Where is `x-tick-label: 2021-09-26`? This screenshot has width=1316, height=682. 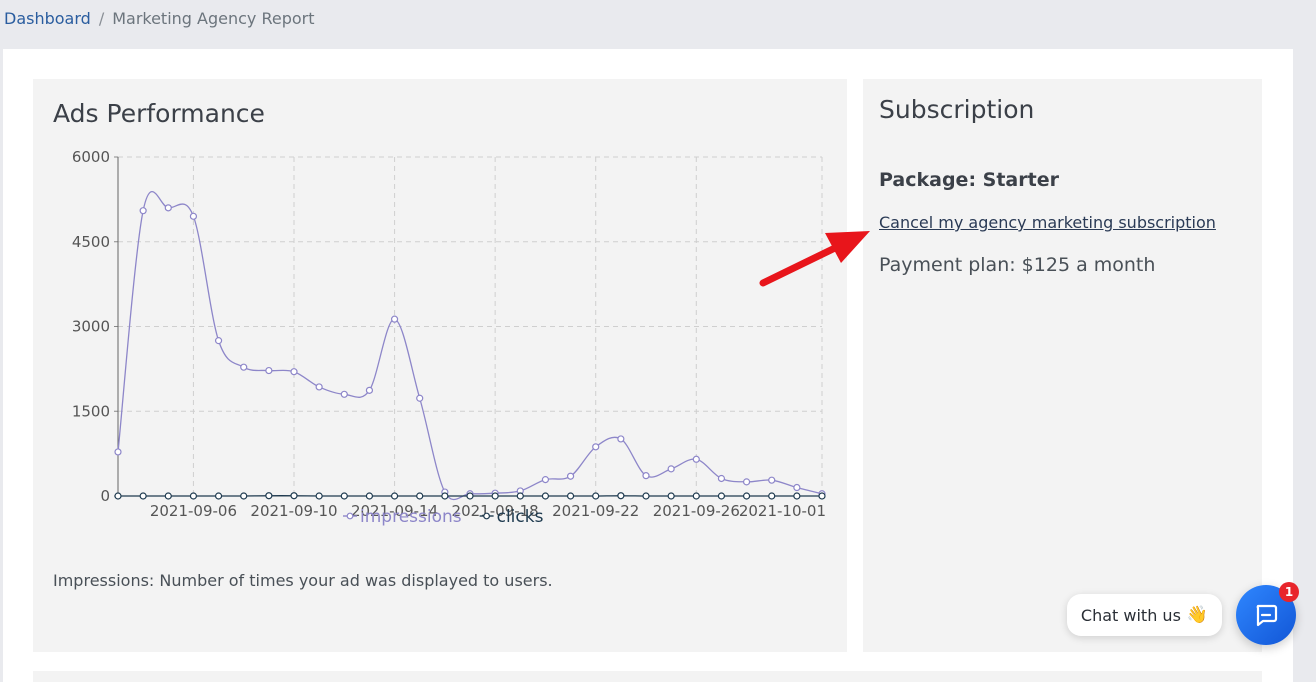 x-tick-label: 2021-09-26 is located at coordinates (696, 511).